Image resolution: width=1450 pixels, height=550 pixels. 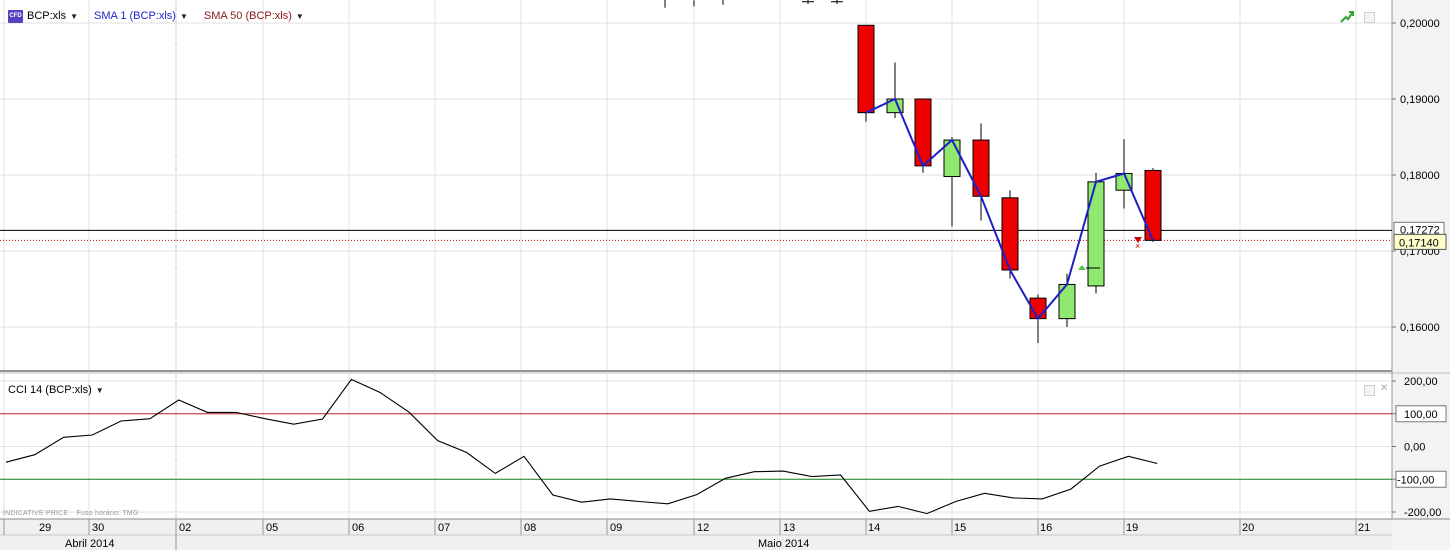 What do you see at coordinates (1414, 448) in the screenshot?
I see `cci-tick-label: 0,00` at bounding box center [1414, 448].